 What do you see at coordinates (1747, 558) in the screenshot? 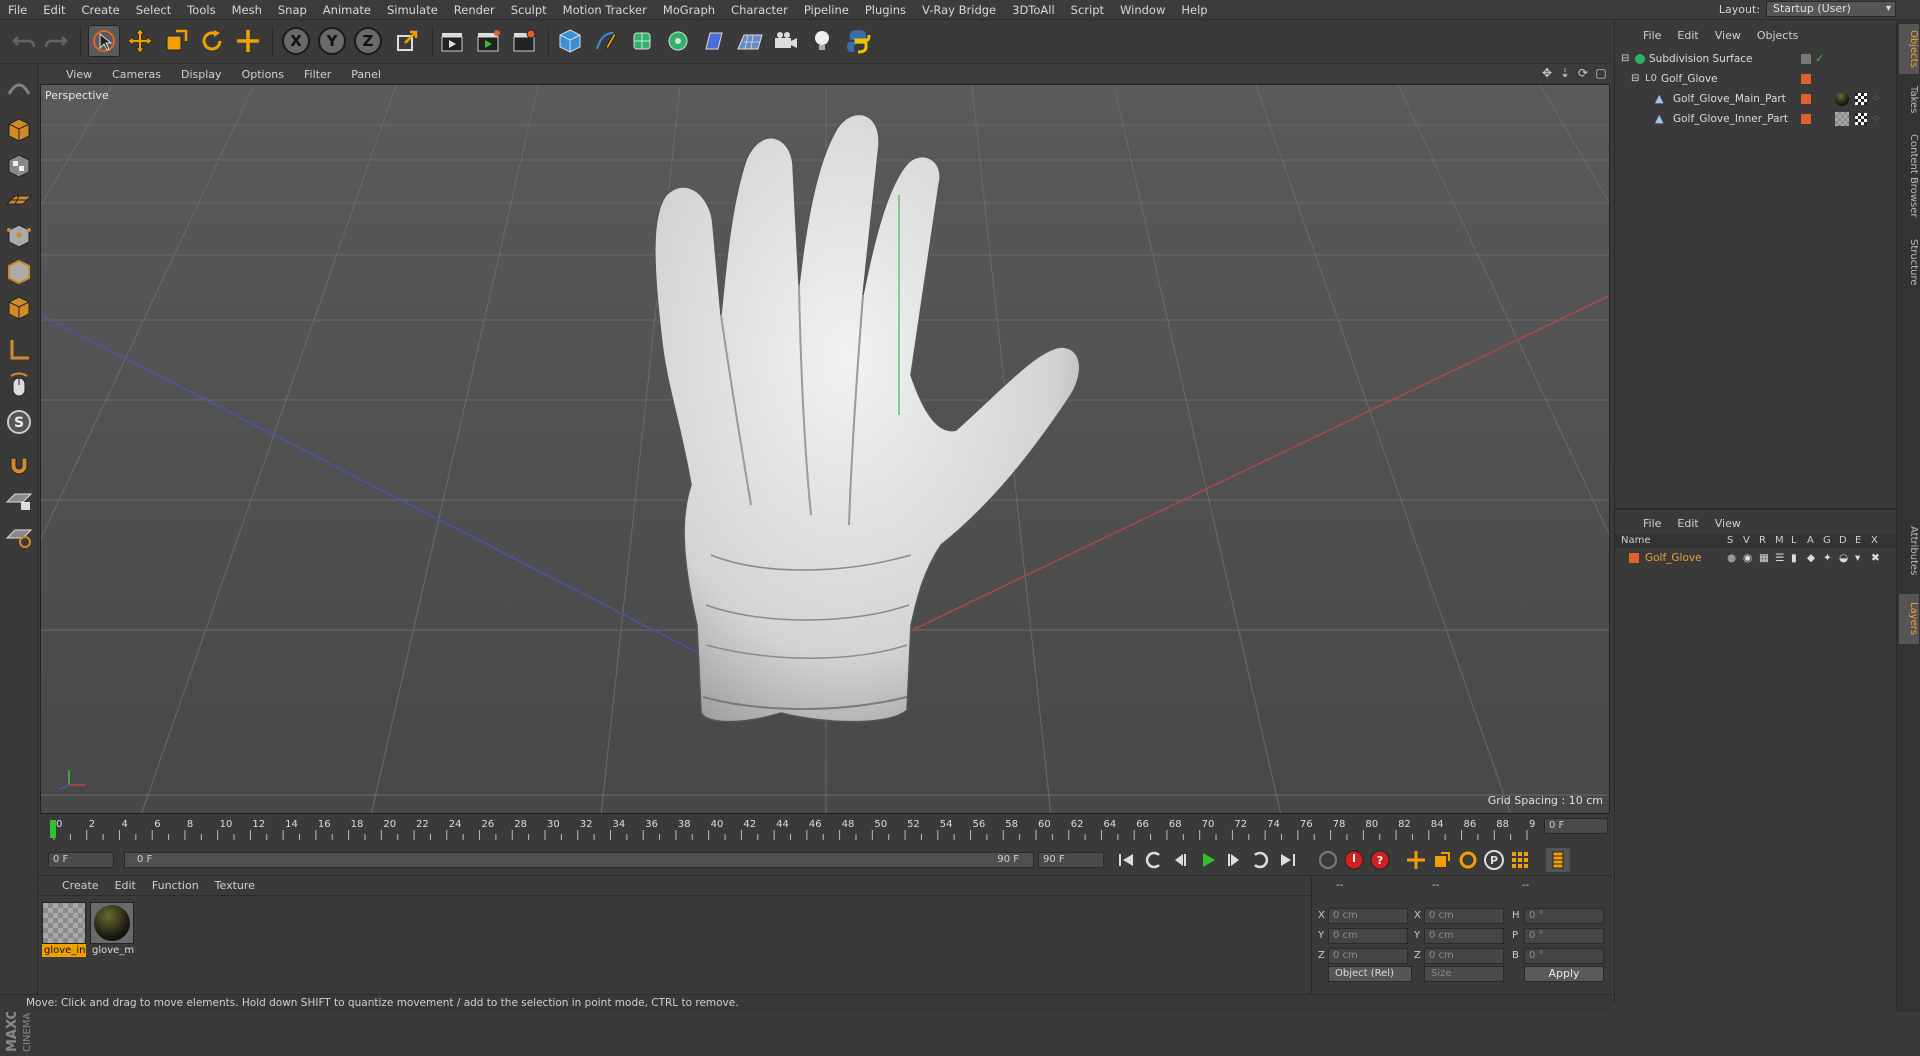
I see `layer-visible-eye-icon: ◉` at bounding box center [1747, 558].